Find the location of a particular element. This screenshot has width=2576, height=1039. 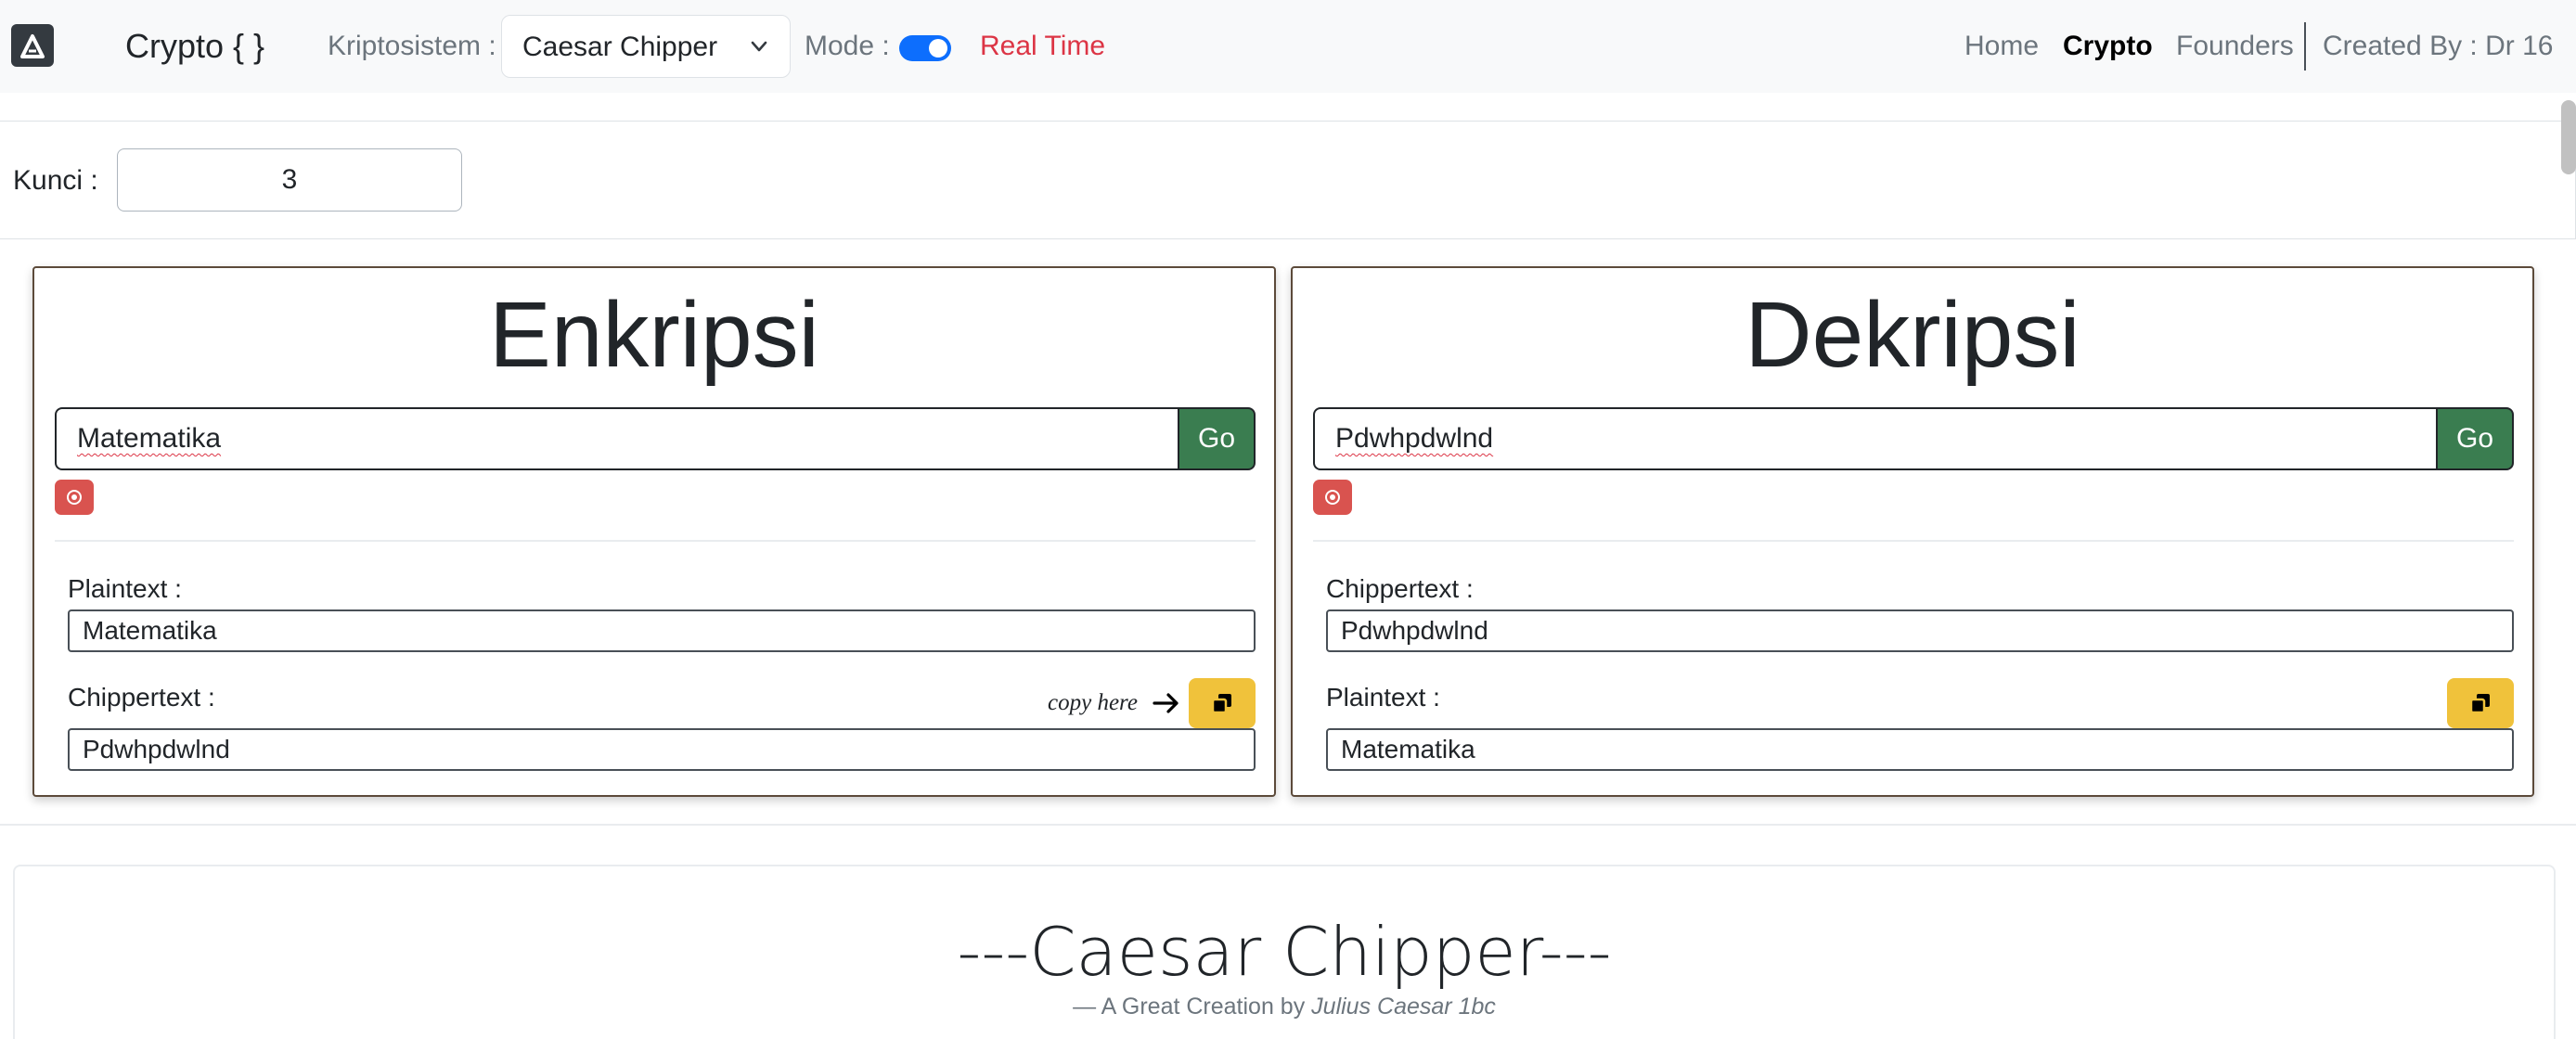

enkripsi-chippertext-label: Chippertext : is located at coordinates (141, 697).